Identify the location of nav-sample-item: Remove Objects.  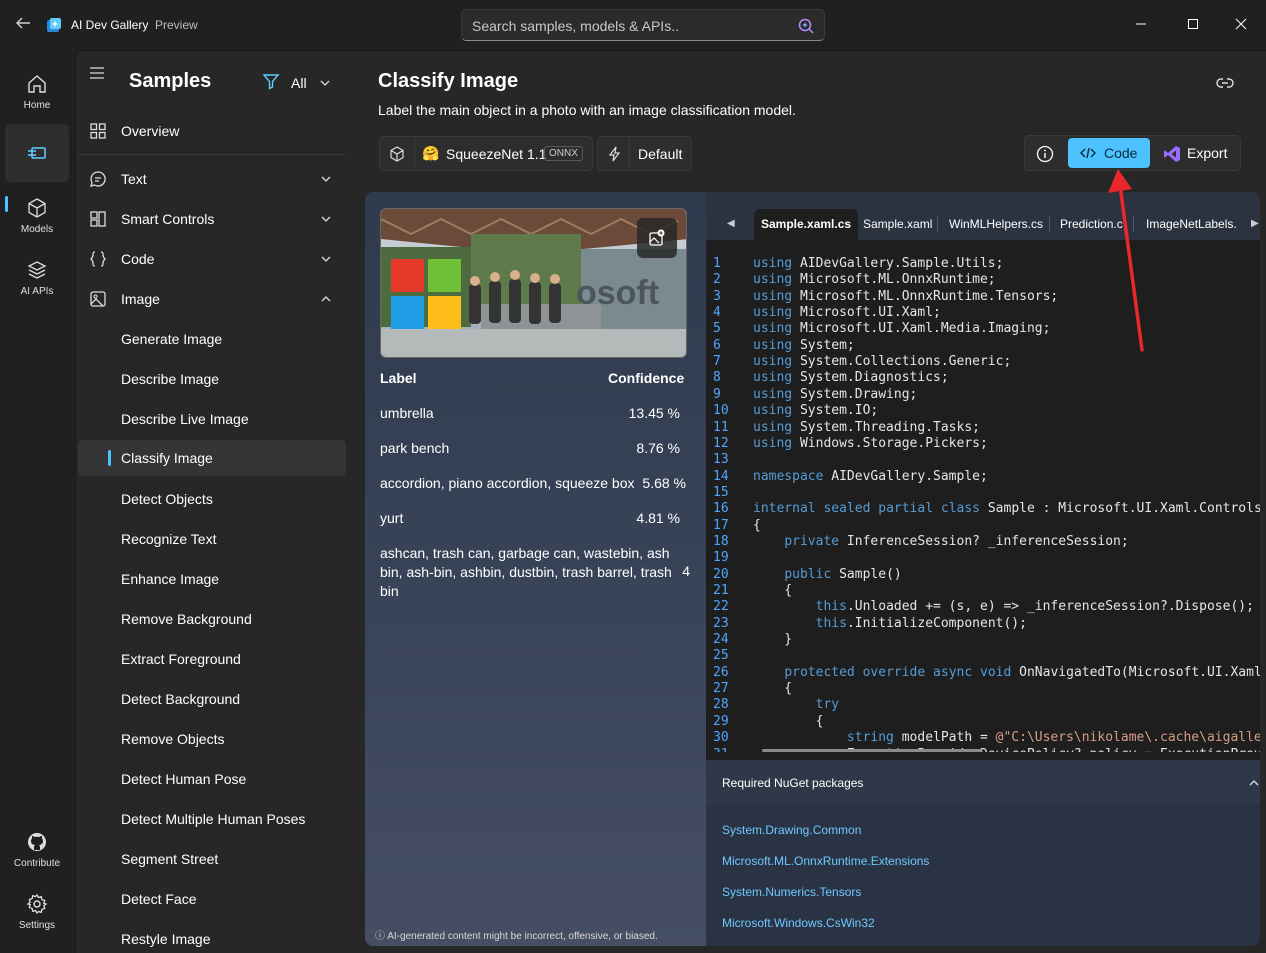
(212, 739).